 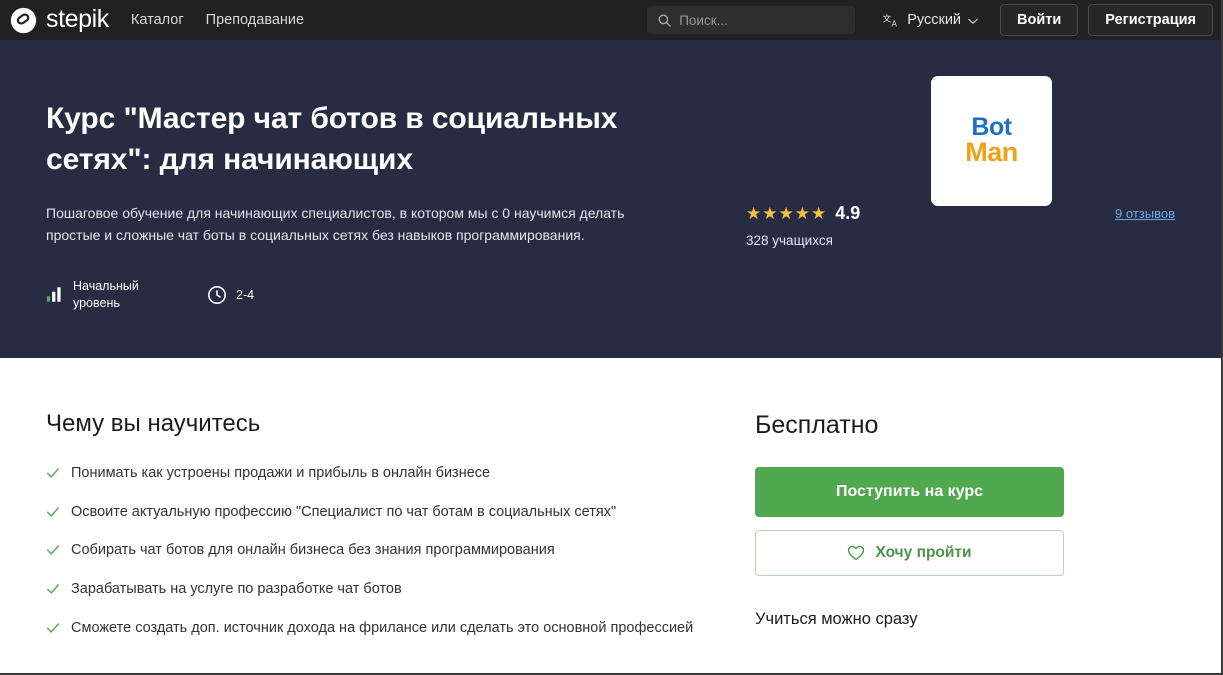 I want to click on course-cover-image: Bot Man, so click(x=991, y=141).